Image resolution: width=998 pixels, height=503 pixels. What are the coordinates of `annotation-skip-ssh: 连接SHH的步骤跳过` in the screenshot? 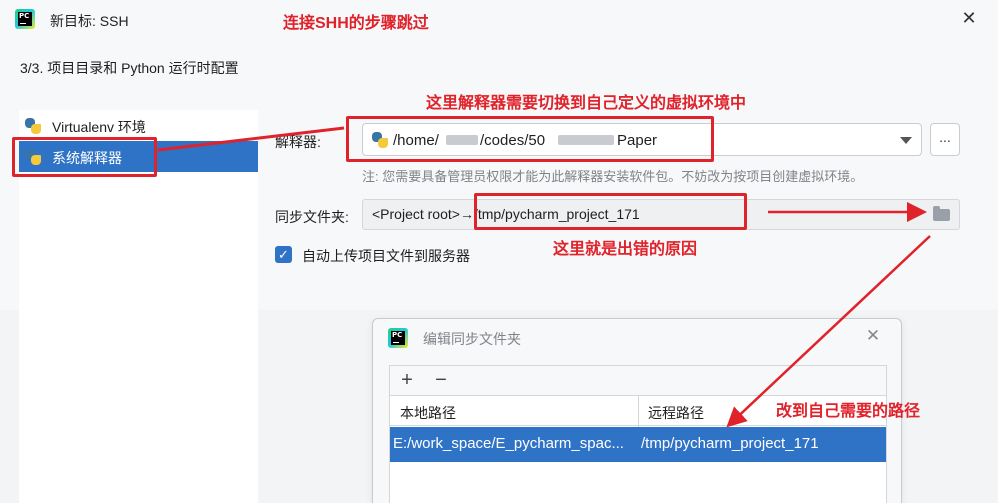 It's located at (356, 23).